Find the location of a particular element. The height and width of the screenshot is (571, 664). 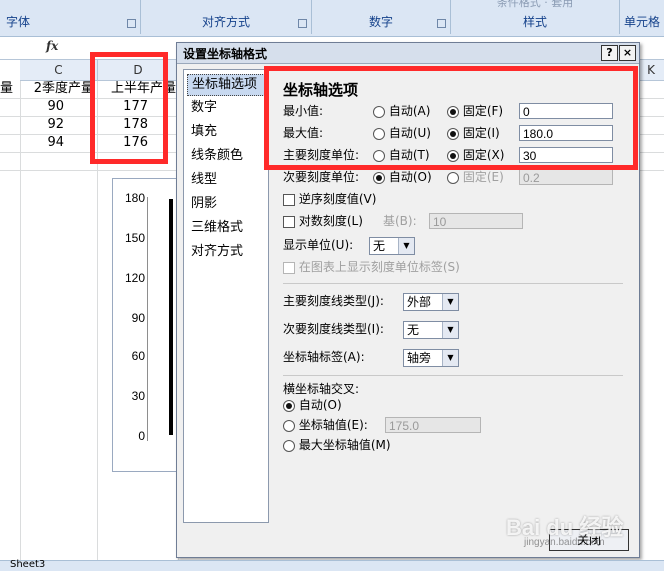

ribbon-group-label: 对齐方式 is located at coordinates (225, 22).